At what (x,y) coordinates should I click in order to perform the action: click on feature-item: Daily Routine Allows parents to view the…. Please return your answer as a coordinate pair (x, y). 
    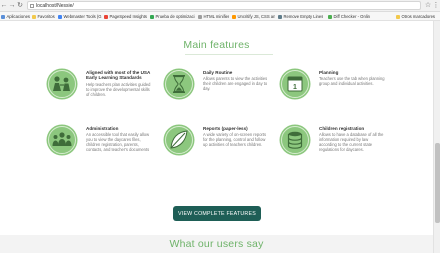
    Looking at the image, I should click on (218, 94).